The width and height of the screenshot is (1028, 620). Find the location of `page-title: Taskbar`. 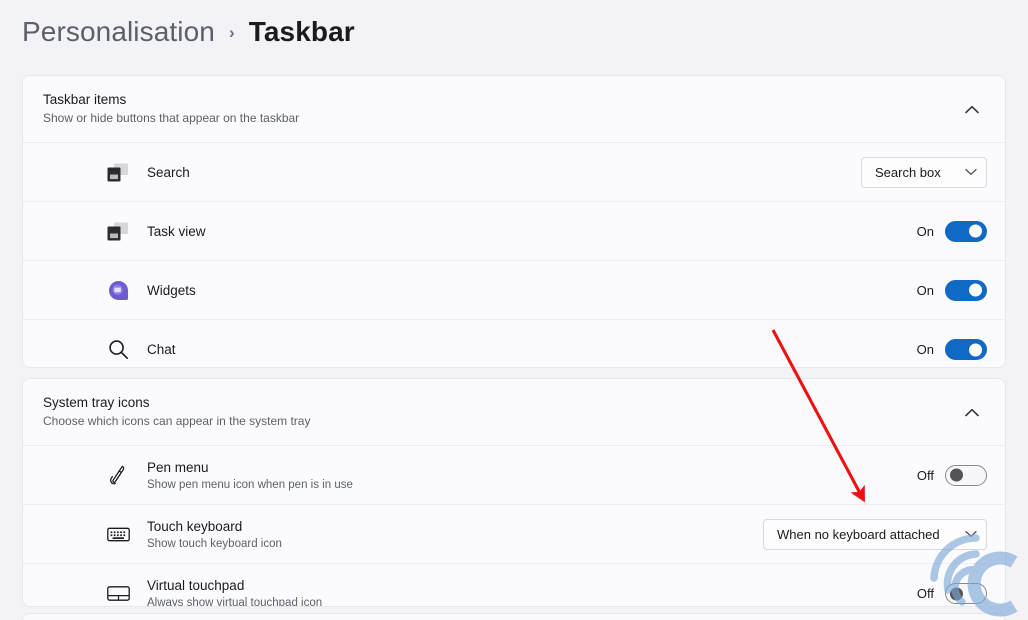

page-title: Taskbar is located at coordinates (301, 31).